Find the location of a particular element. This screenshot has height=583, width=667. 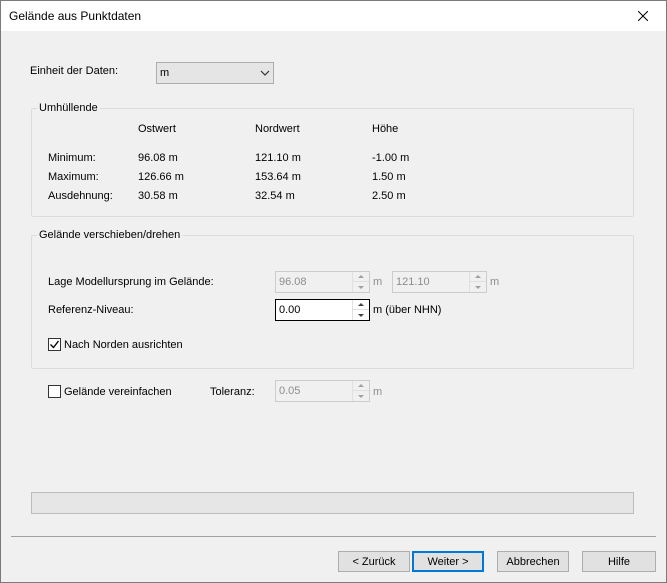

origin-y-down is located at coordinates (478, 287).